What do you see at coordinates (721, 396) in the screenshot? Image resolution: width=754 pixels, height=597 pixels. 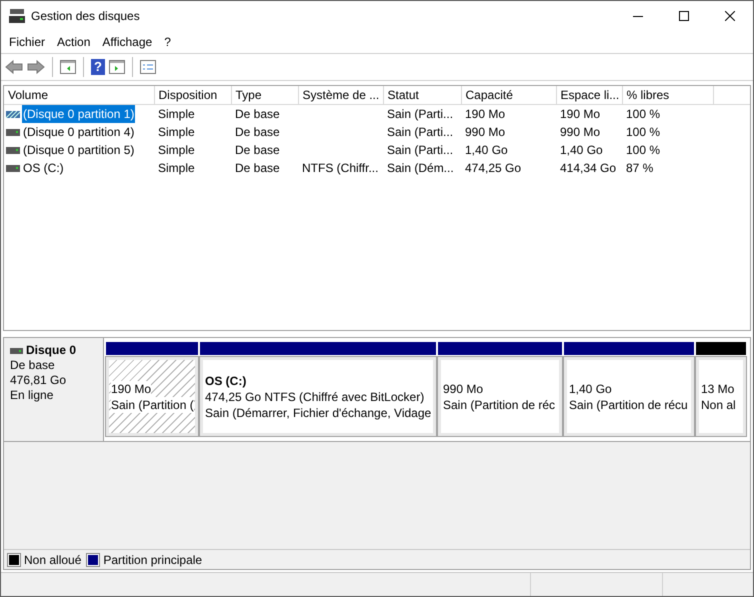 I see `partition-block: 13 Mo Non al` at bounding box center [721, 396].